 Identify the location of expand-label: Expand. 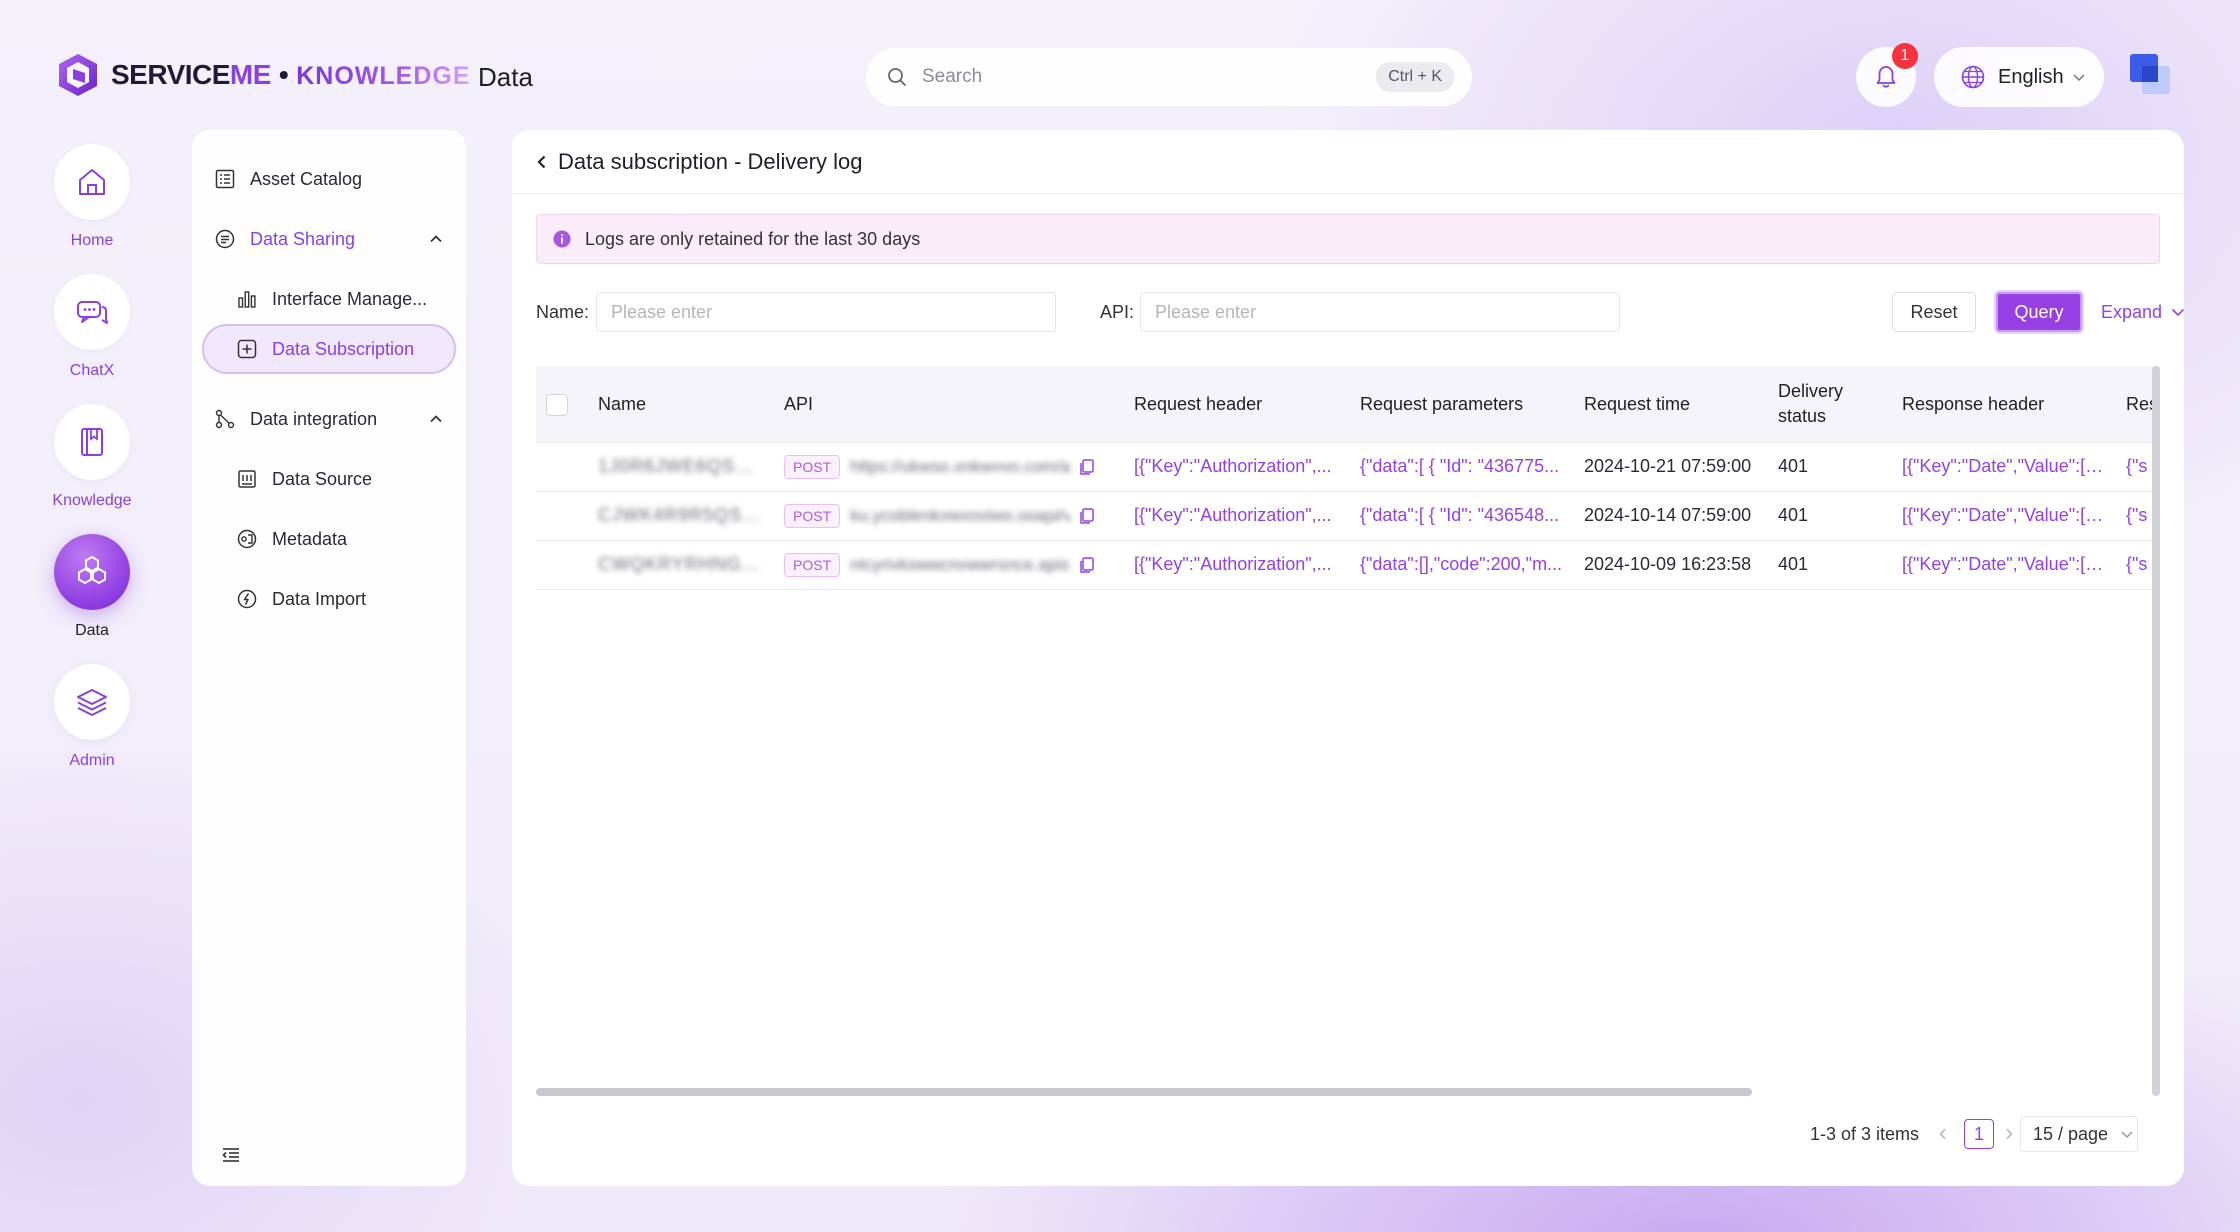
(2132, 311).